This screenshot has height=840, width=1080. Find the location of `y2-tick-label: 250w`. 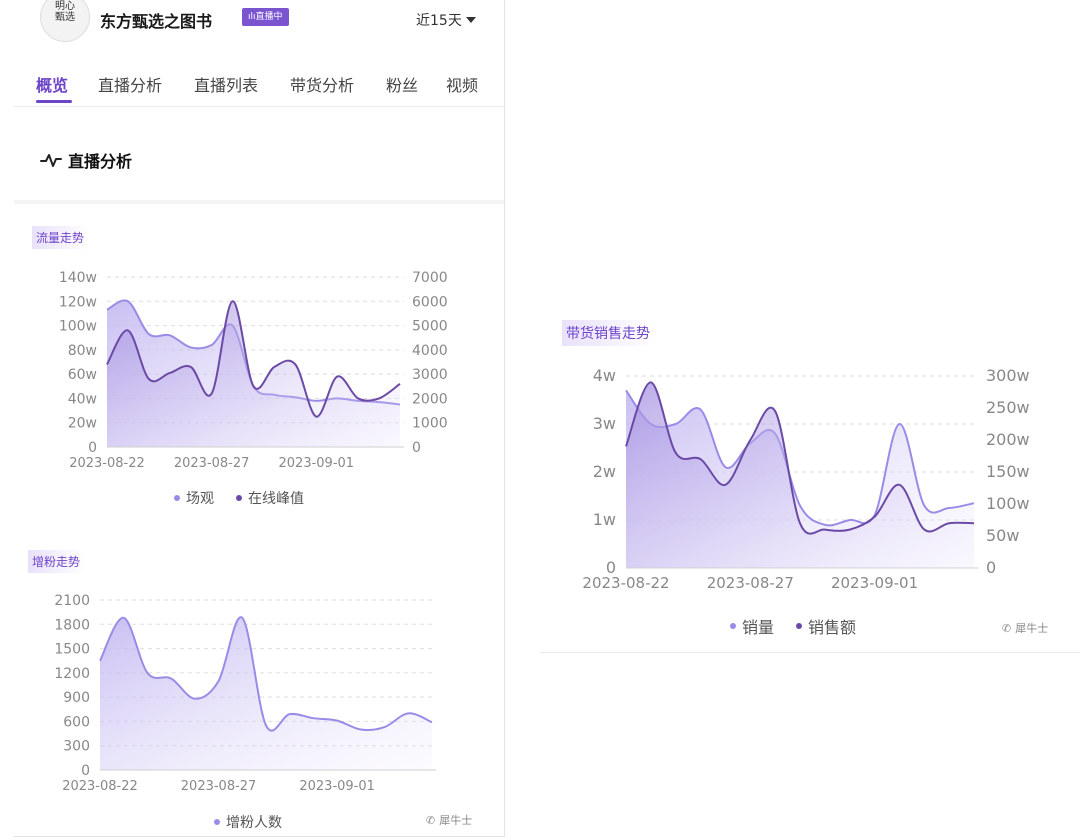

y2-tick-label: 250w is located at coordinates (1008, 407).